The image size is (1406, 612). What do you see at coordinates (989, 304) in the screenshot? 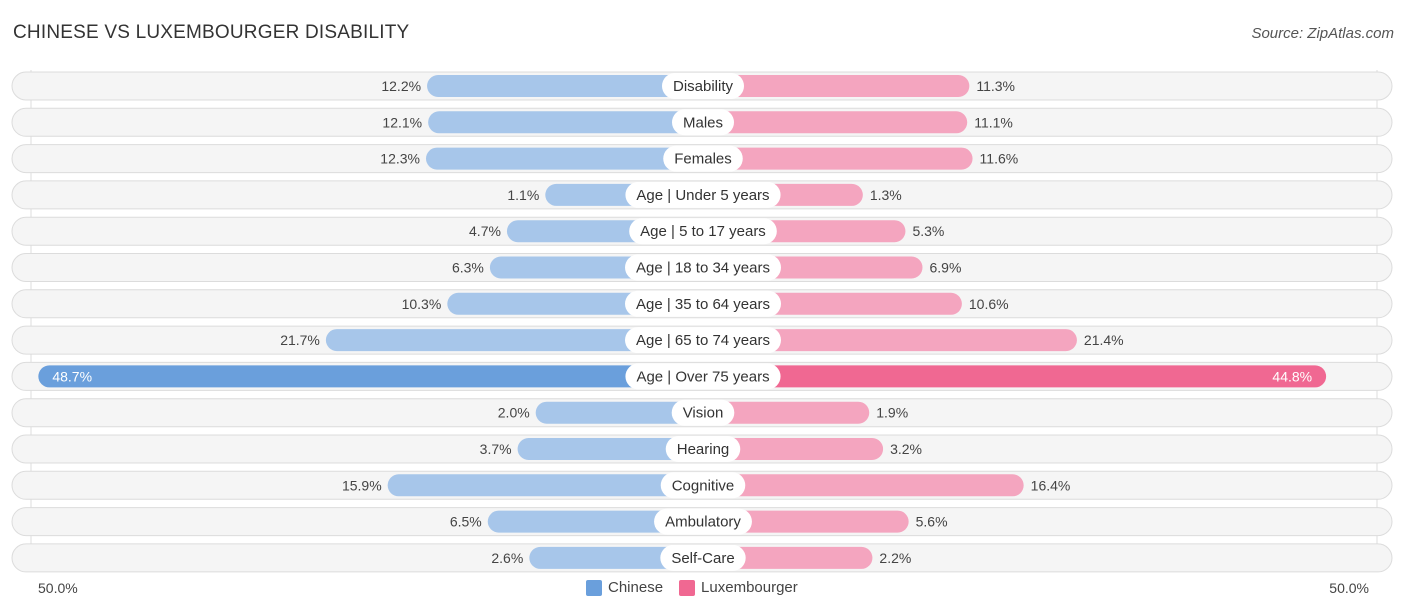
I see `value-label-luxembourger: 10.6%` at bounding box center [989, 304].